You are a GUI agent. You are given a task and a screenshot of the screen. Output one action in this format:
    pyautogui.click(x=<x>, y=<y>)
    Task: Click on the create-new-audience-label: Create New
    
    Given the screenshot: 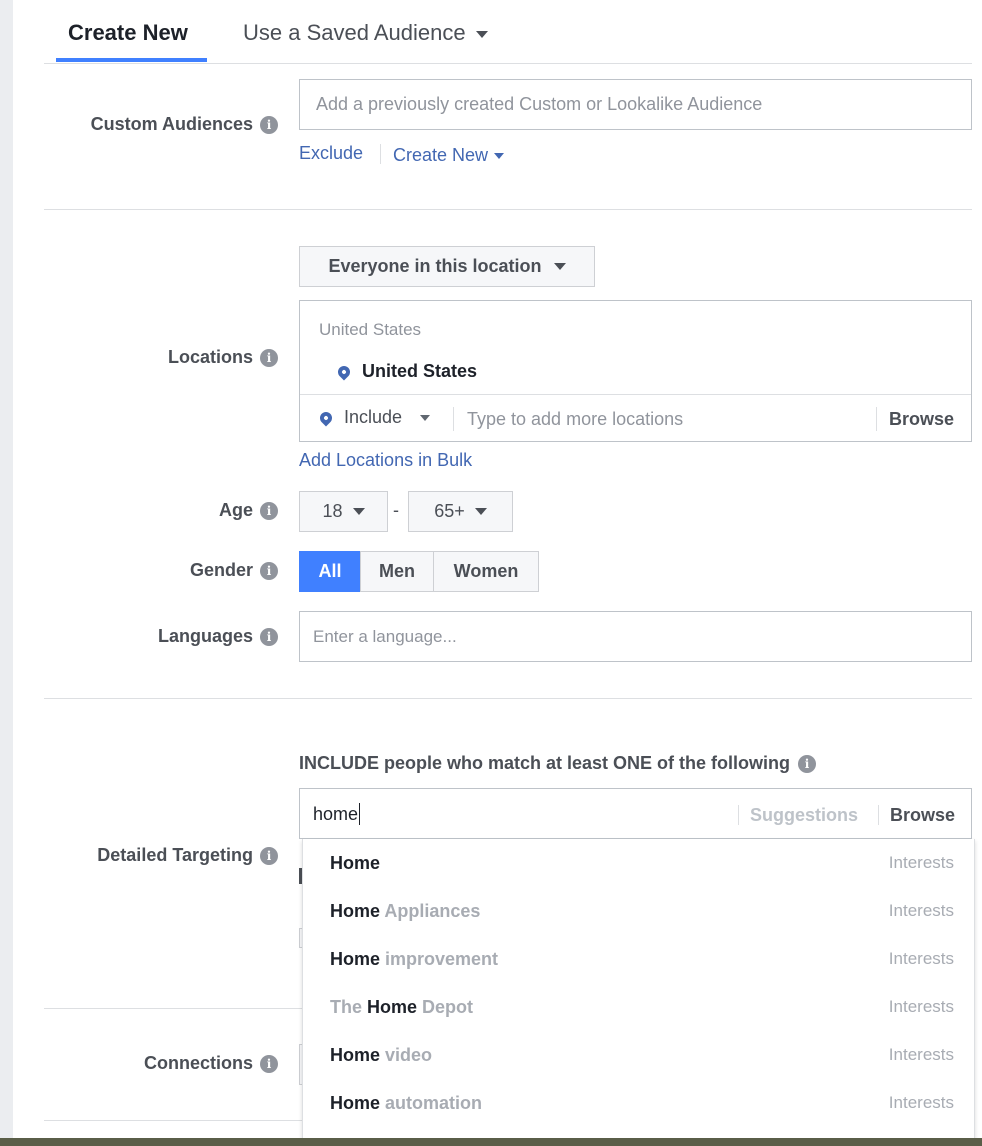 What is the action you would take?
    pyautogui.click(x=441, y=155)
    